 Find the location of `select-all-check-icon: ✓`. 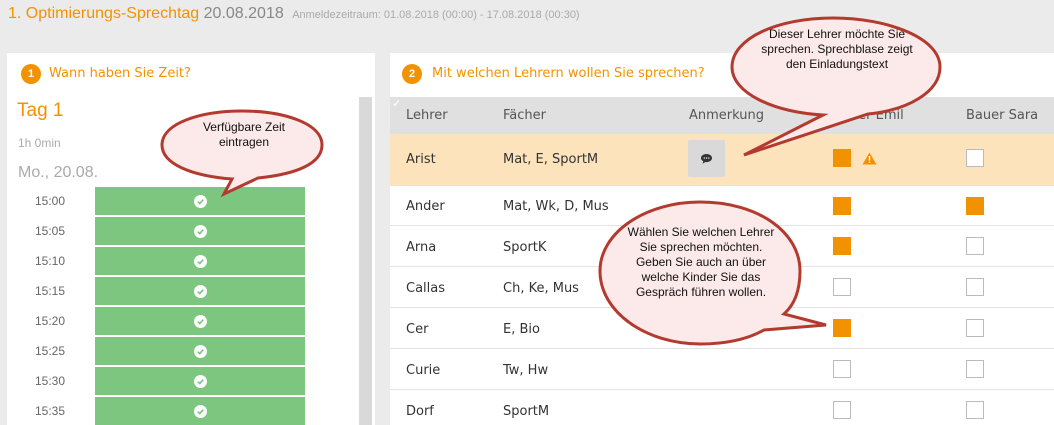

select-all-check-icon: ✓ is located at coordinates (396, 103).